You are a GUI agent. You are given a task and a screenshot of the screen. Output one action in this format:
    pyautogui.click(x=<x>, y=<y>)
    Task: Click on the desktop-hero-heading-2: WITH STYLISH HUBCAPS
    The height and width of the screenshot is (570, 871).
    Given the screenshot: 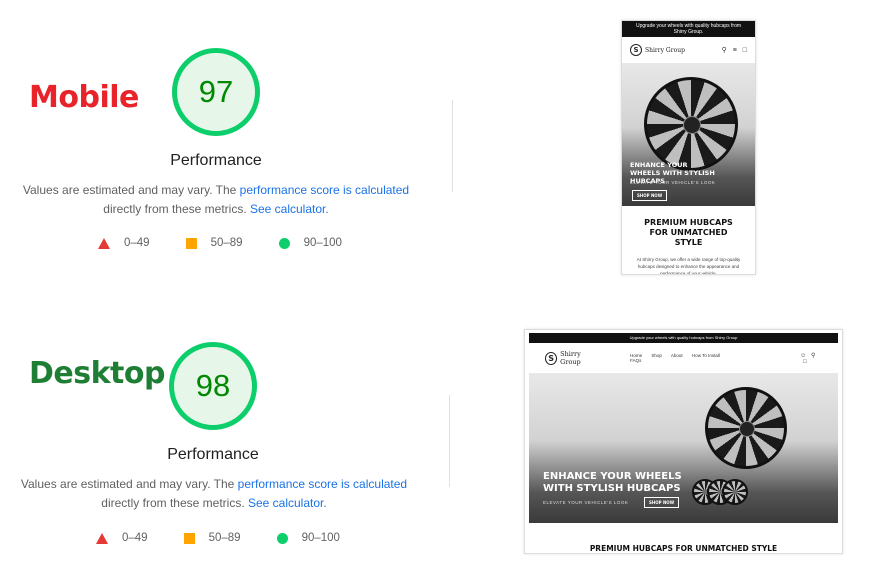 What is the action you would take?
    pyautogui.click(x=612, y=488)
    